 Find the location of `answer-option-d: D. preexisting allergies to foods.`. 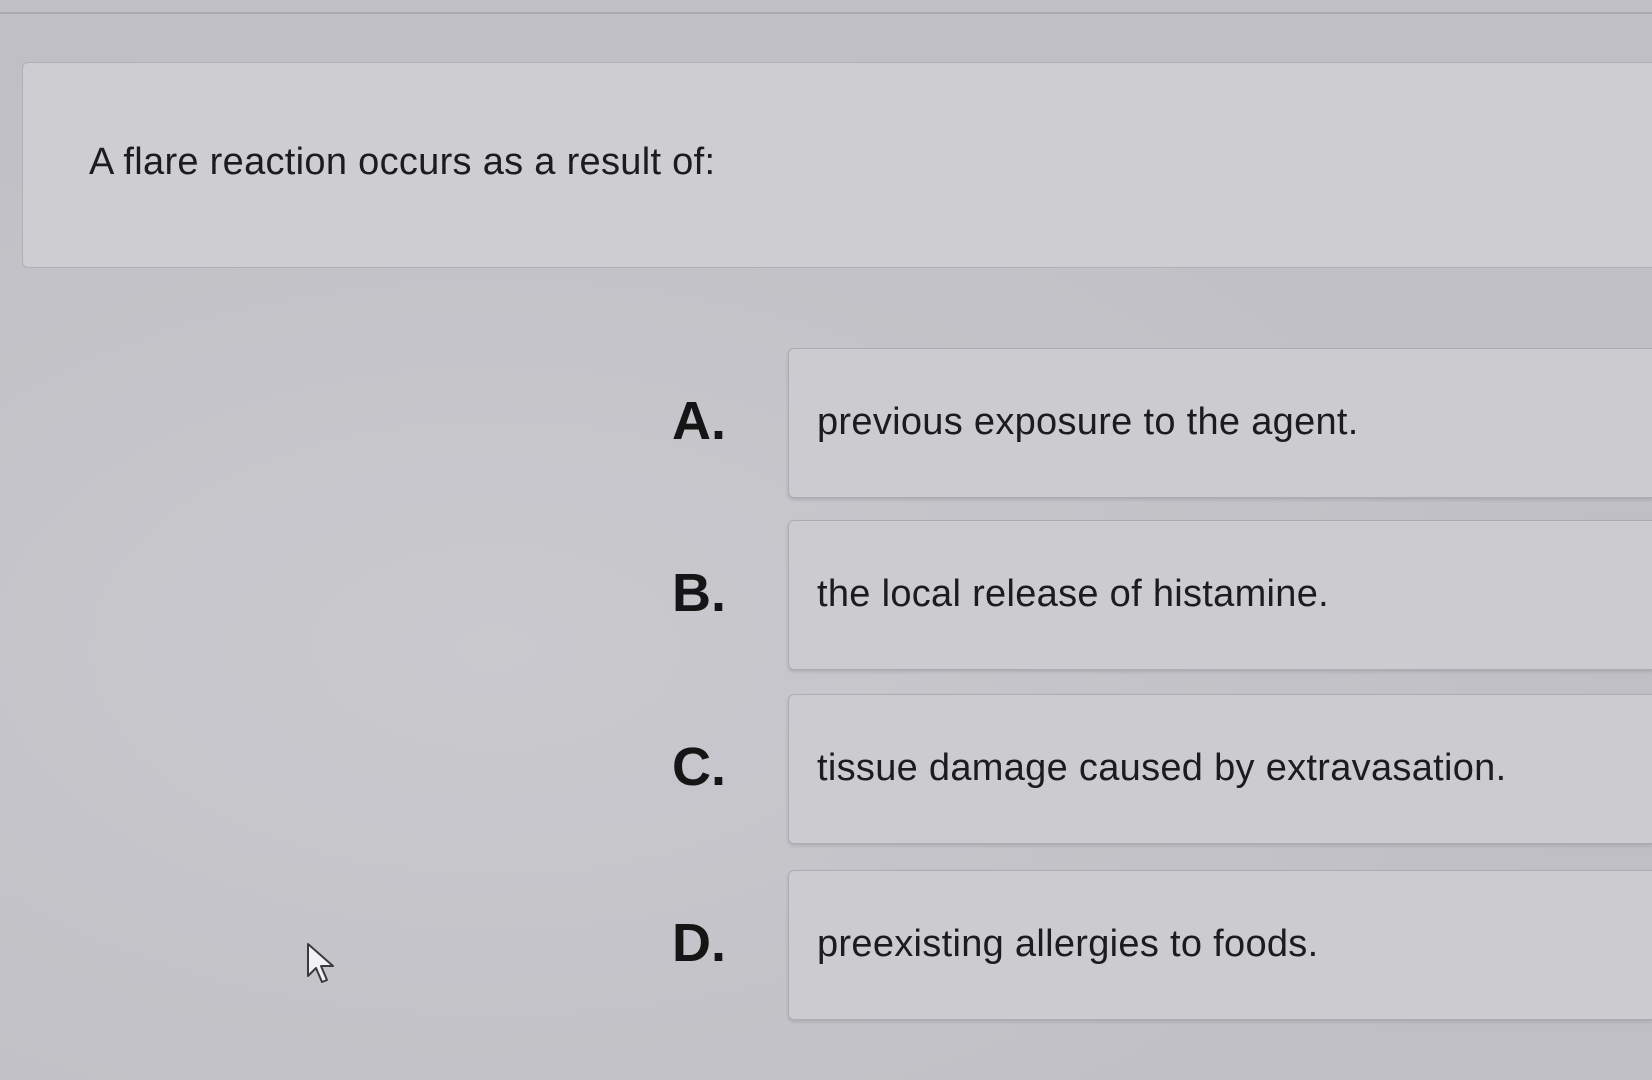

answer-option-d: D. preexisting allergies to foods. is located at coordinates (1156, 945).